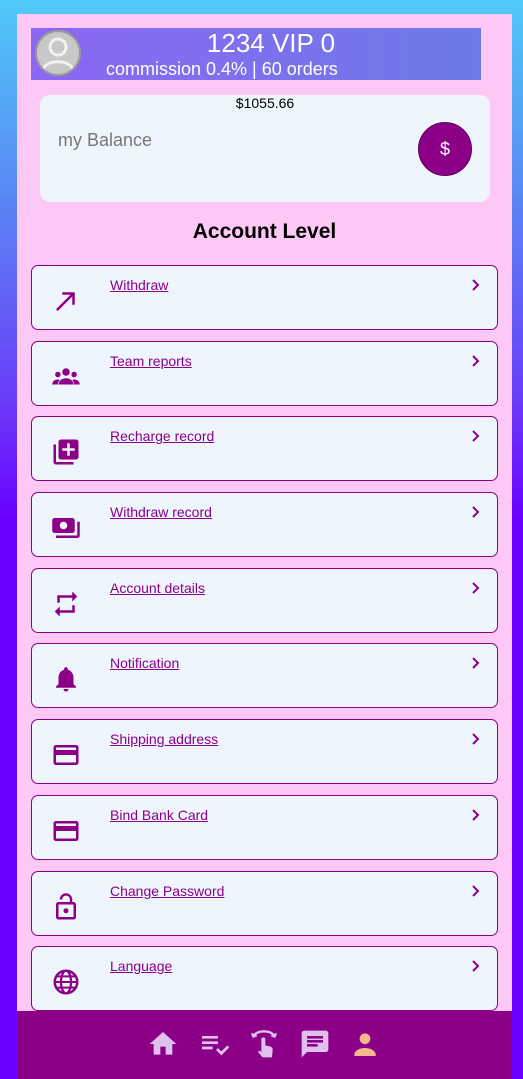 The width and height of the screenshot is (523, 1079). Describe the element at coordinates (141, 966) in the screenshot. I see `menu-item-label: Language` at that location.